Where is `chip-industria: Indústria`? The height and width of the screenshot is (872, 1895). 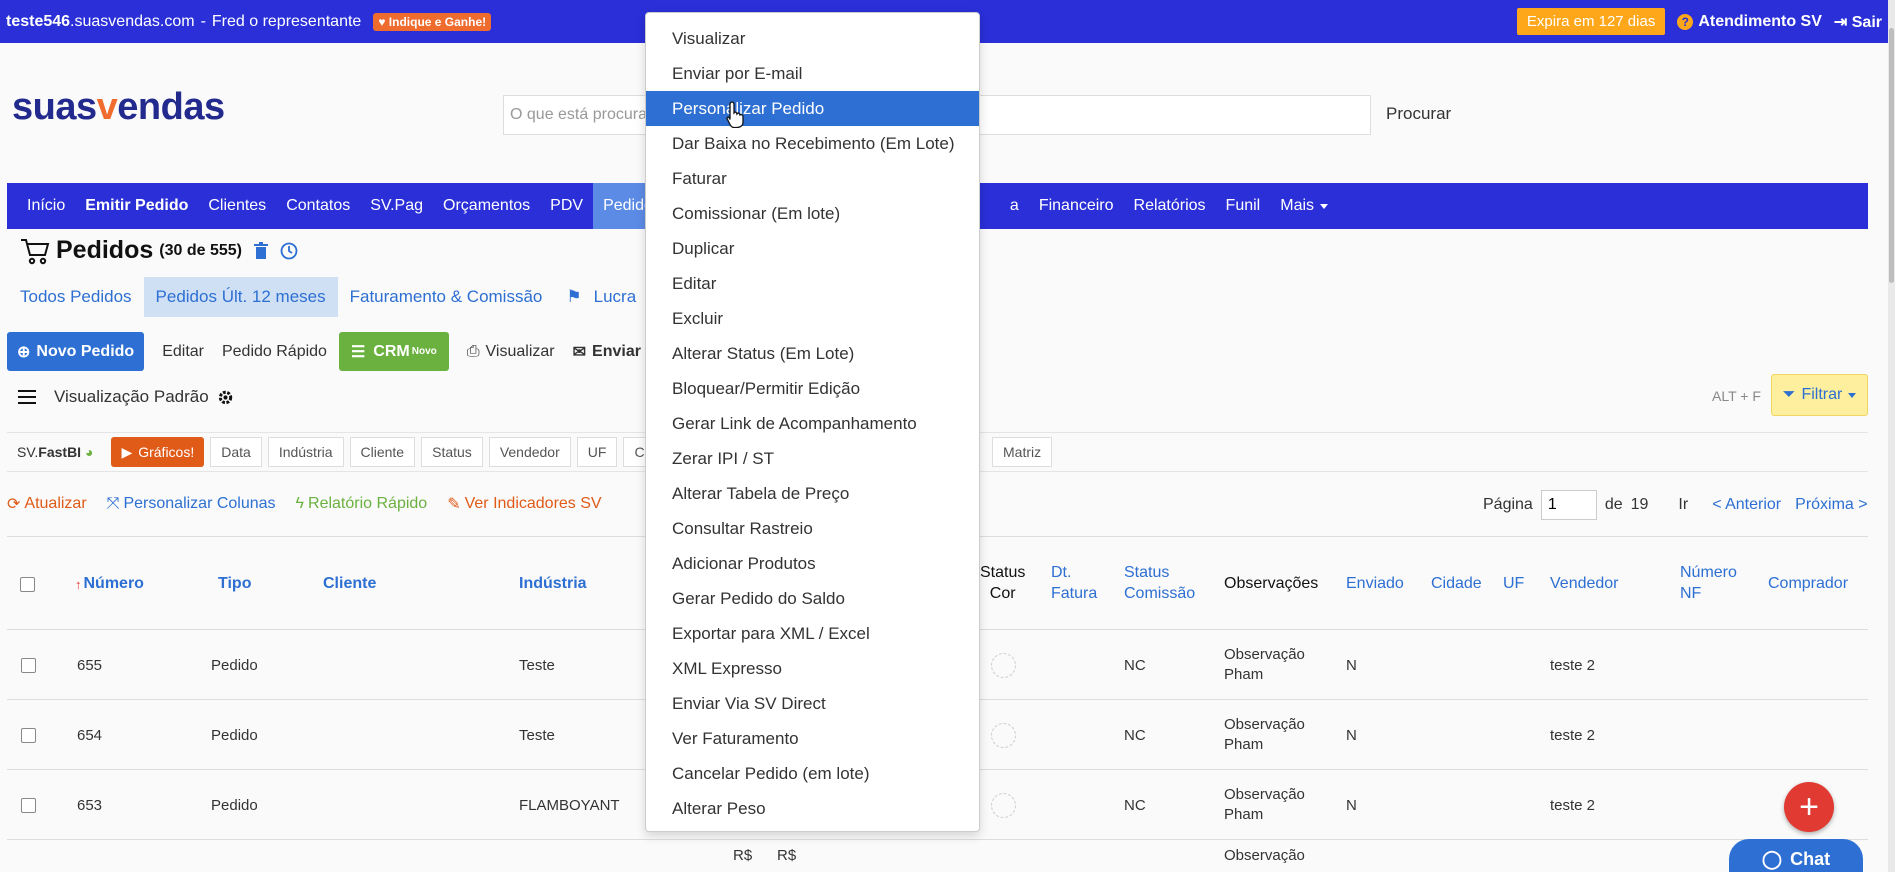 chip-industria: Indústria is located at coordinates (305, 452).